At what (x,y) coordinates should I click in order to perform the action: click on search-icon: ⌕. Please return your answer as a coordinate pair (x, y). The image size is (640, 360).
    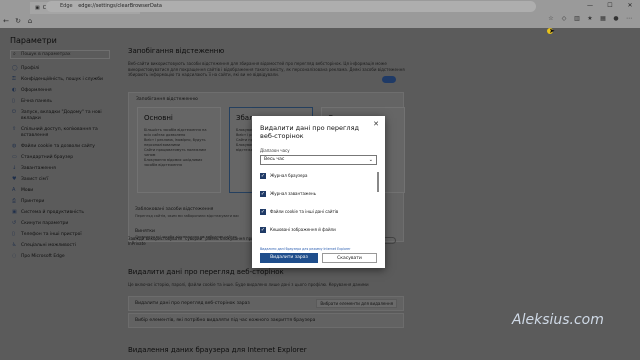
    Looking at the image, I should click on (14, 54).